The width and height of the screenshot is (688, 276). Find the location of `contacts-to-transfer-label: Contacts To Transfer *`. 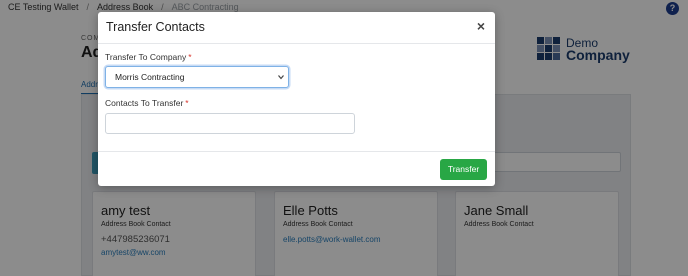

contacts-to-transfer-label: Contacts To Transfer * is located at coordinates (147, 103).